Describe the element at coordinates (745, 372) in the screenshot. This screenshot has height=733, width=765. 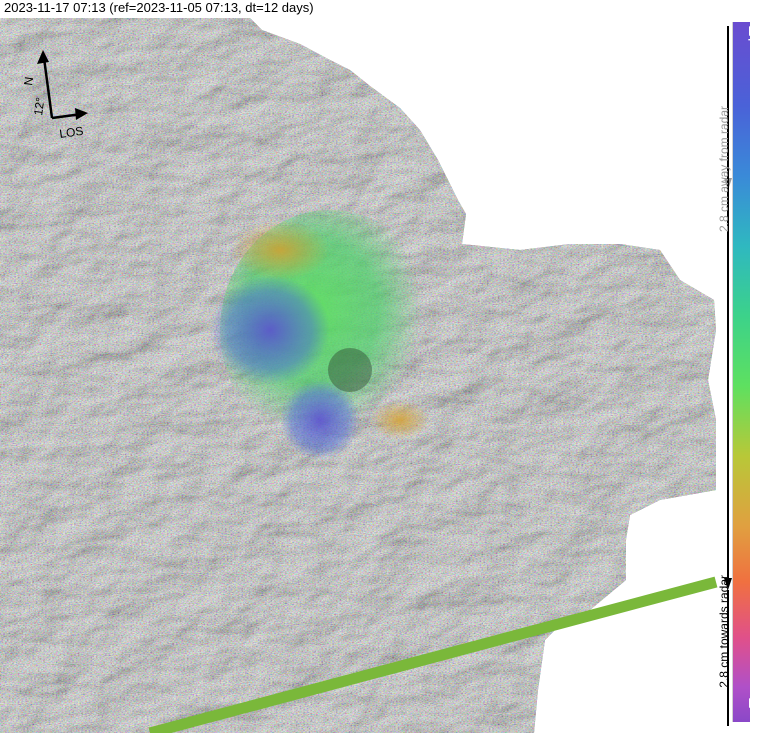
I see `phase-colorbar: +π −π` at that location.